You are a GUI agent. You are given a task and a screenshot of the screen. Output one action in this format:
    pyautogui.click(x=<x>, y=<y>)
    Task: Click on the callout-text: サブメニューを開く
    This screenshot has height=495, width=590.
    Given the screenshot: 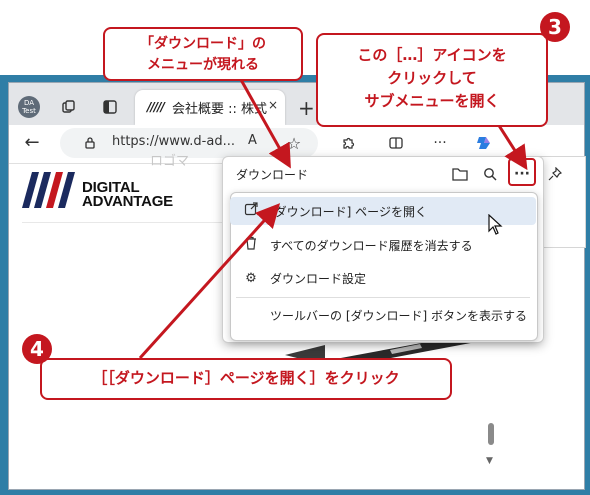 What is the action you would take?
    pyautogui.click(x=432, y=101)
    